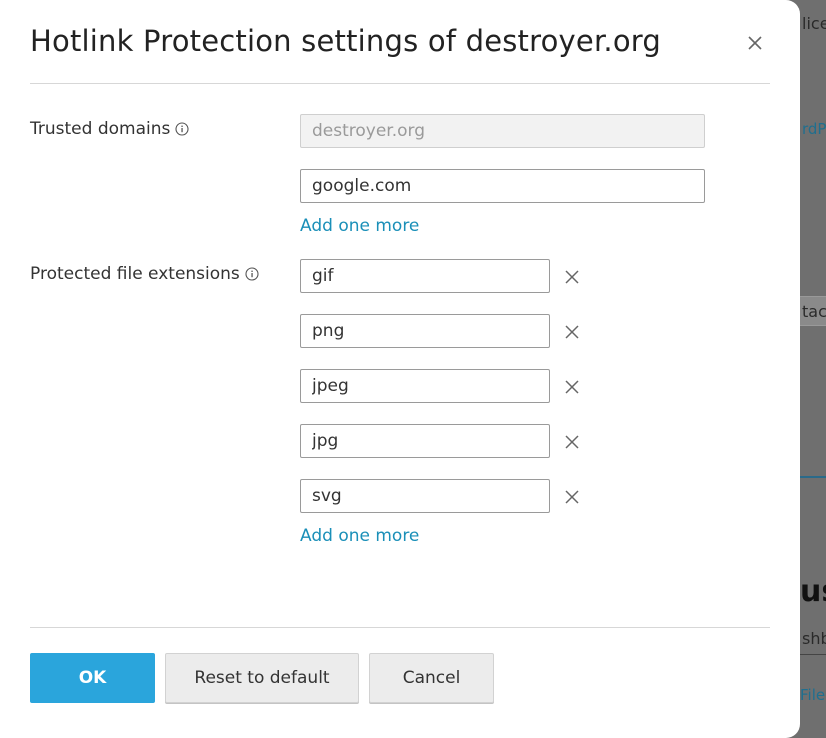 The image size is (826, 738). I want to click on extension-input-jpg, so click(425, 441).